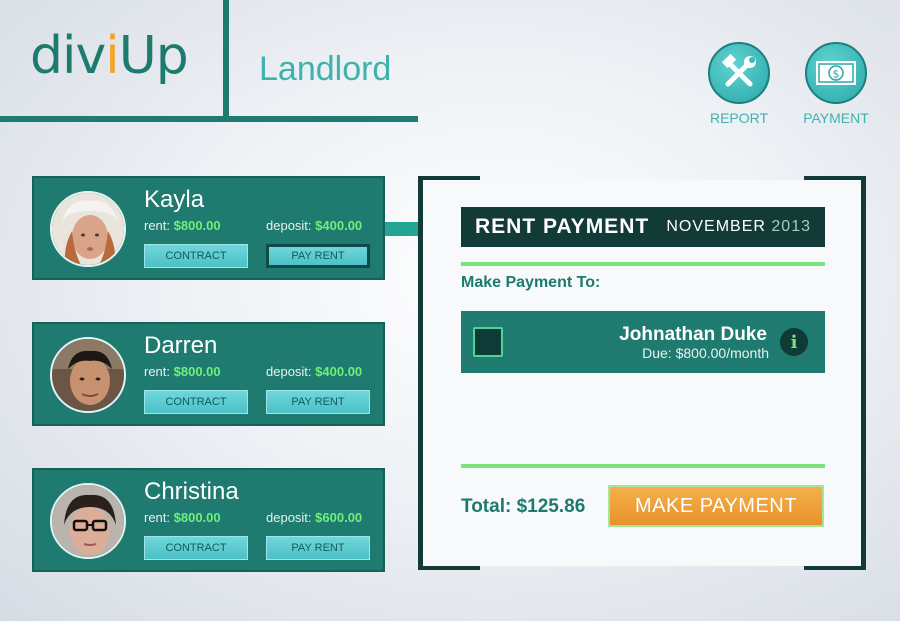 This screenshot has width=900, height=621. Describe the element at coordinates (209, 119) in the screenshot. I see `header-divider-horizontal` at that location.